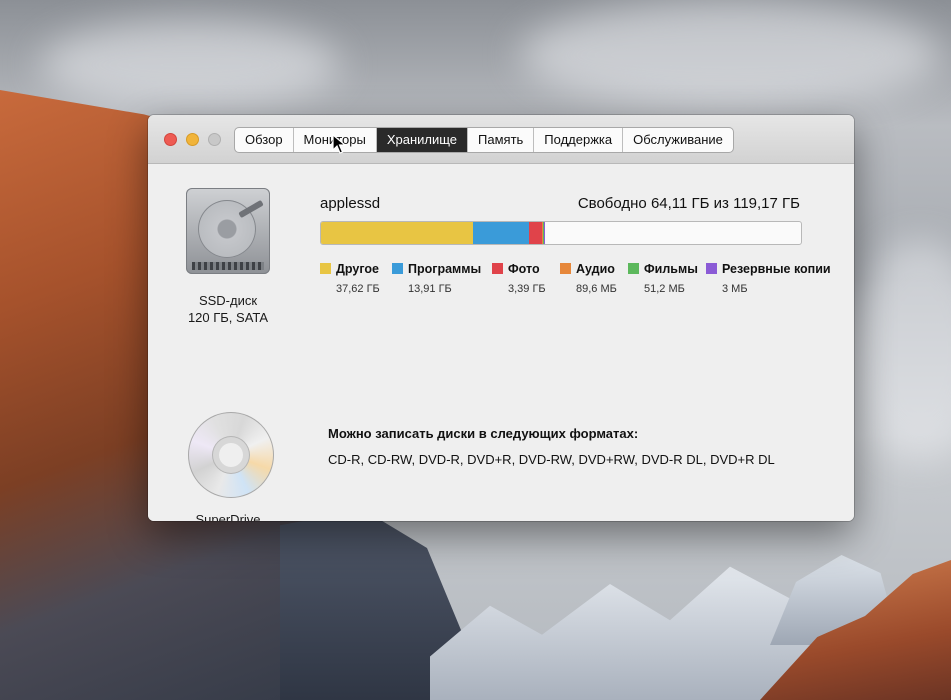 The height and width of the screenshot is (700, 951). What do you see at coordinates (228, 317) in the screenshot?
I see `ssd-capacity-label: 120 ГБ, SATA` at bounding box center [228, 317].